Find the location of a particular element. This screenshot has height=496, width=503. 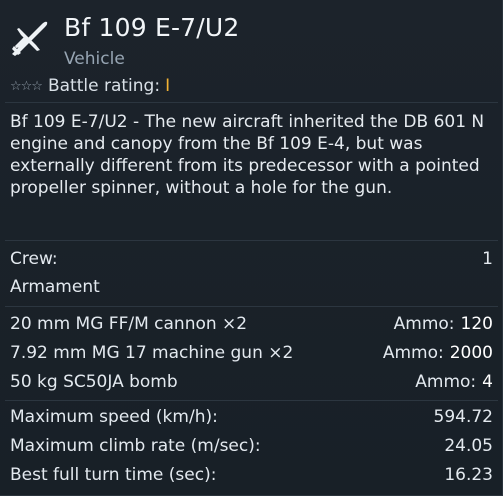

ammo-count: Ammo: 4 is located at coordinates (454, 382).